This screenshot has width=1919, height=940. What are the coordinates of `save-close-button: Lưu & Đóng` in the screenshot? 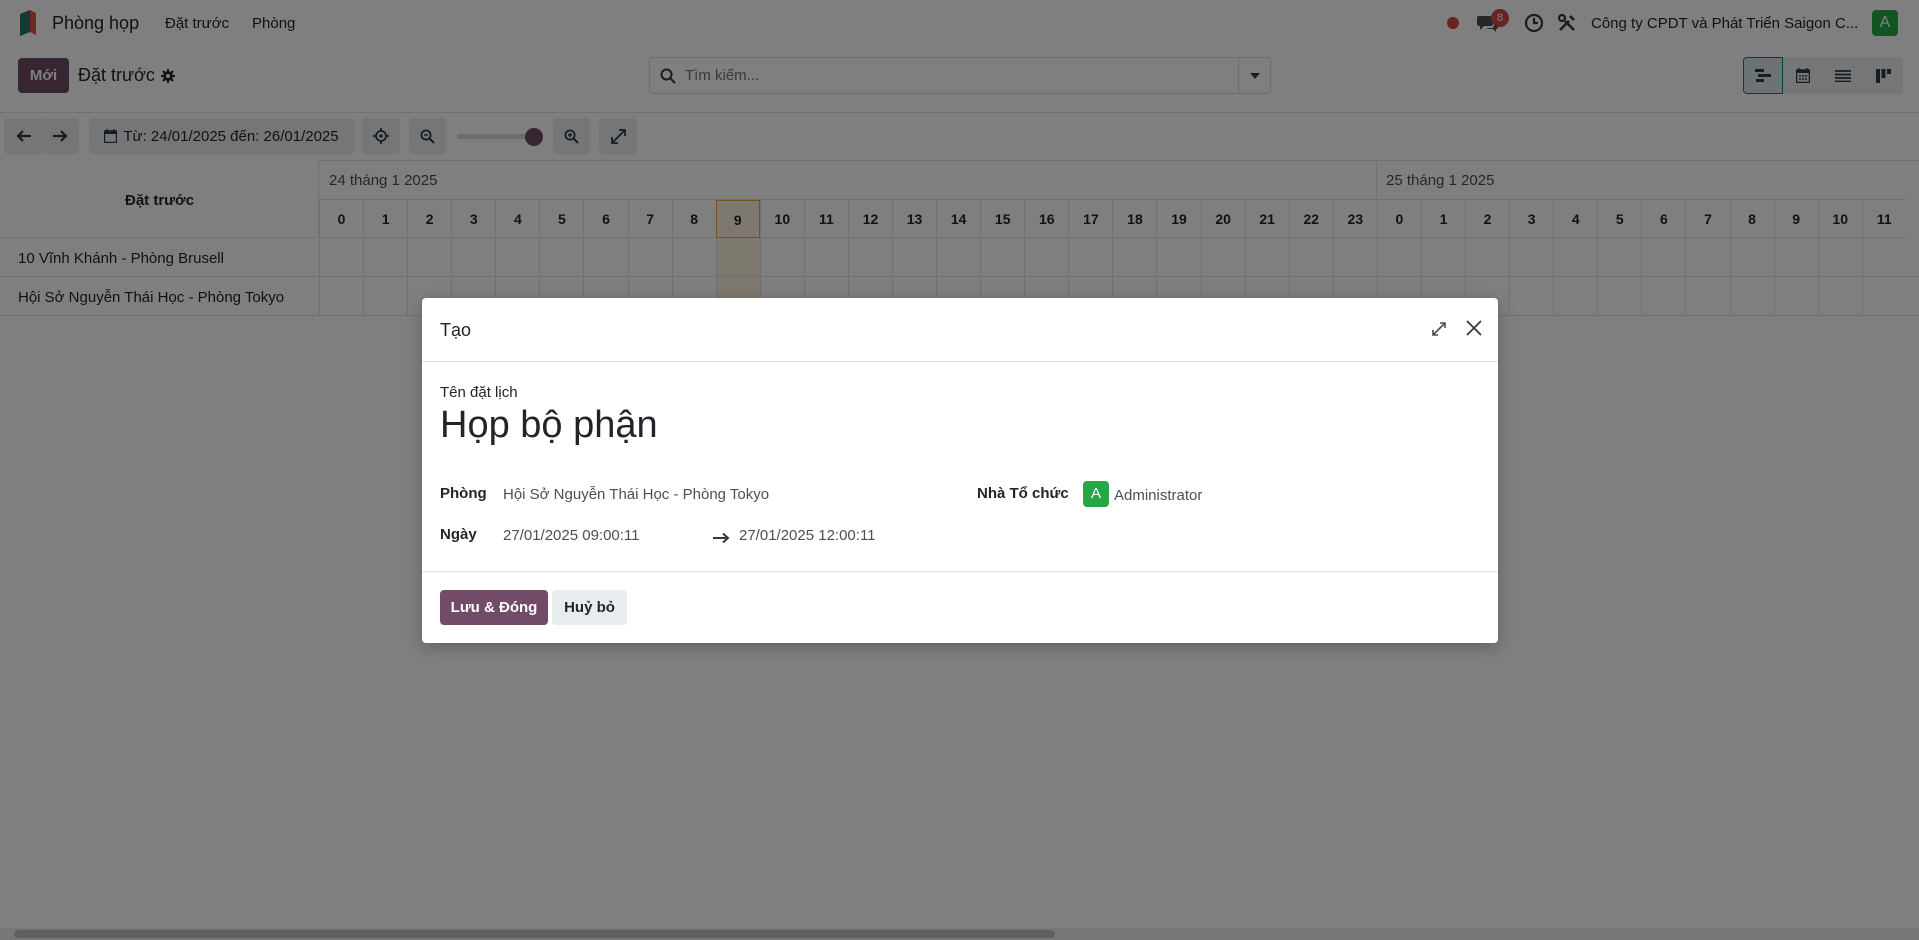 It's located at (494, 607).